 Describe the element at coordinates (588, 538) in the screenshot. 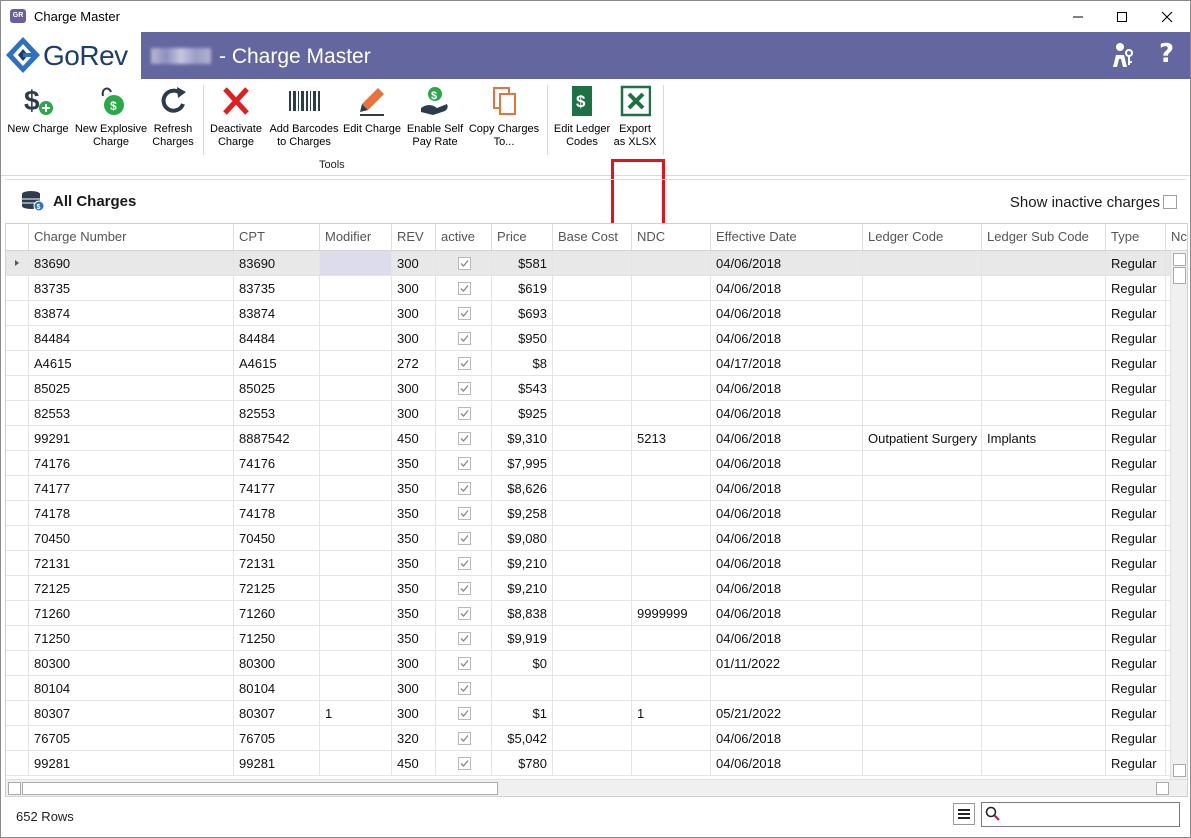

I see `table-row: 70450 70450 350 $9,080 04/06/2018 Regular` at that location.